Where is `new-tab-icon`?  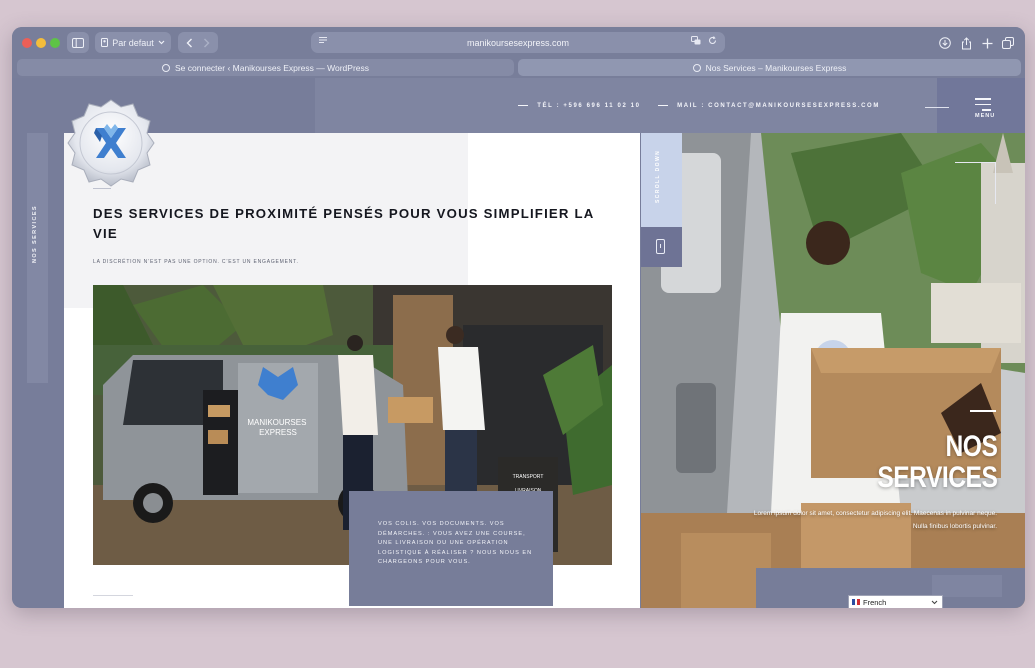 new-tab-icon is located at coordinates (987, 43).